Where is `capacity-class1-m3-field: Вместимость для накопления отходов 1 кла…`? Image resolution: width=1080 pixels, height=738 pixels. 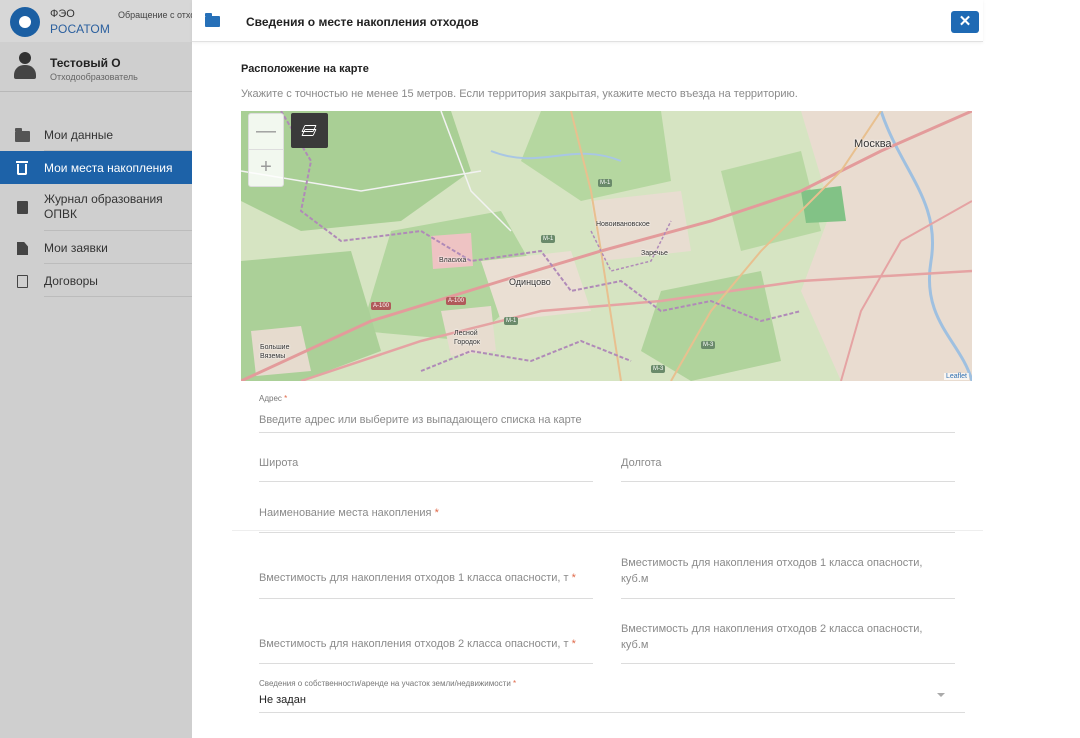
capacity-class1-m3-field: Вместимость для накопления отходов 1 кла… is located at coordinates (788, 577).